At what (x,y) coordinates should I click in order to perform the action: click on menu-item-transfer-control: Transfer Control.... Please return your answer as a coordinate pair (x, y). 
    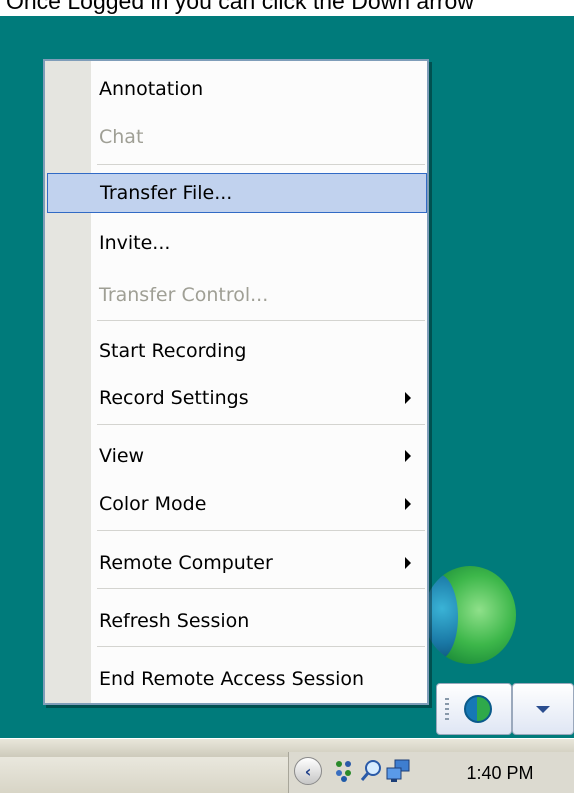
    Looking at the image, I should click on (237, 295).